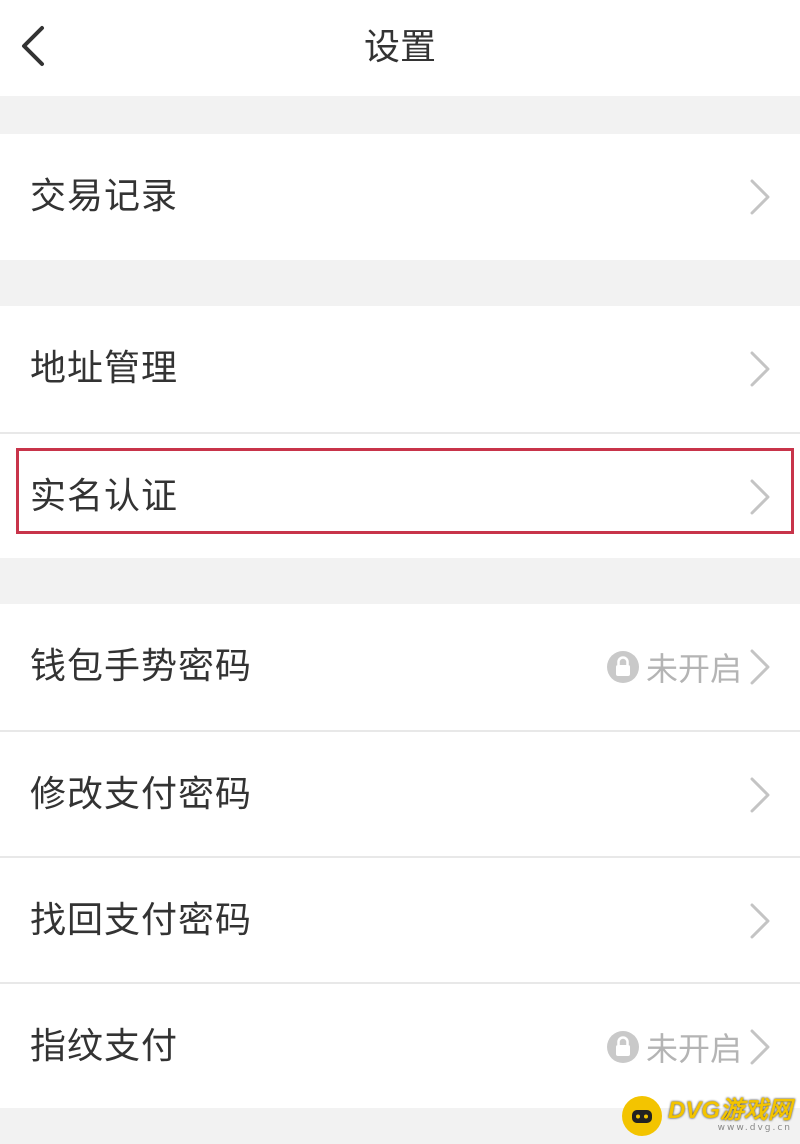  Describe the element at coordinates (400, 495) in the screenshot. I see `settings-row-real-name: 实名认证` at that location.